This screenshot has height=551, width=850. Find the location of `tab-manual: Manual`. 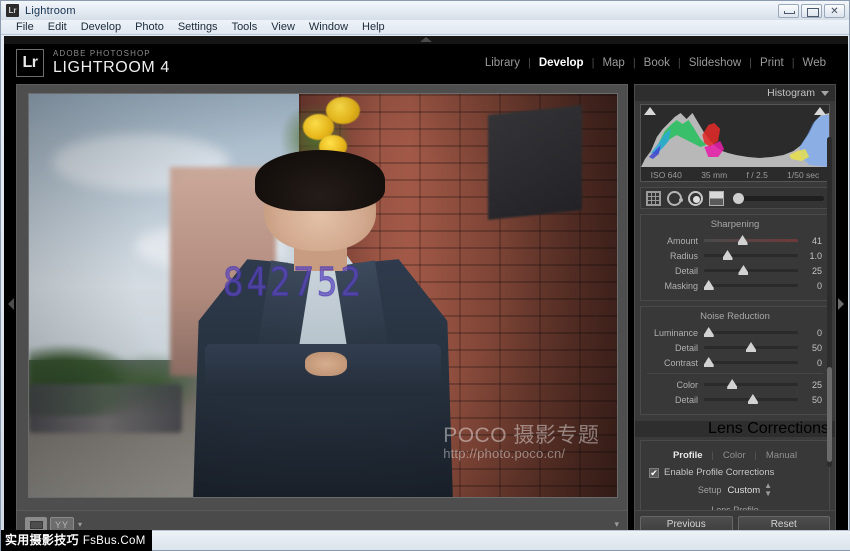

tab-manual: Manual is located at coordinates (781, 455).